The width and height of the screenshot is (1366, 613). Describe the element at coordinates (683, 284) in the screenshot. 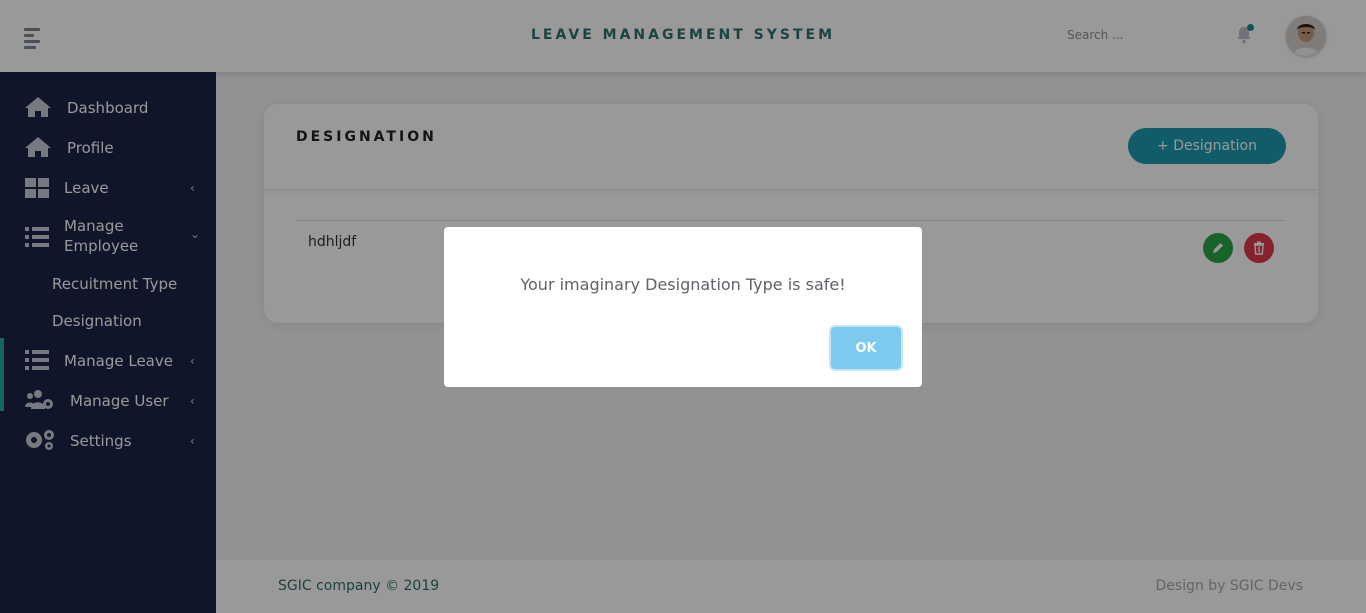

I see `alert-message: Your imaginary Designation Type is safe!` at that location.